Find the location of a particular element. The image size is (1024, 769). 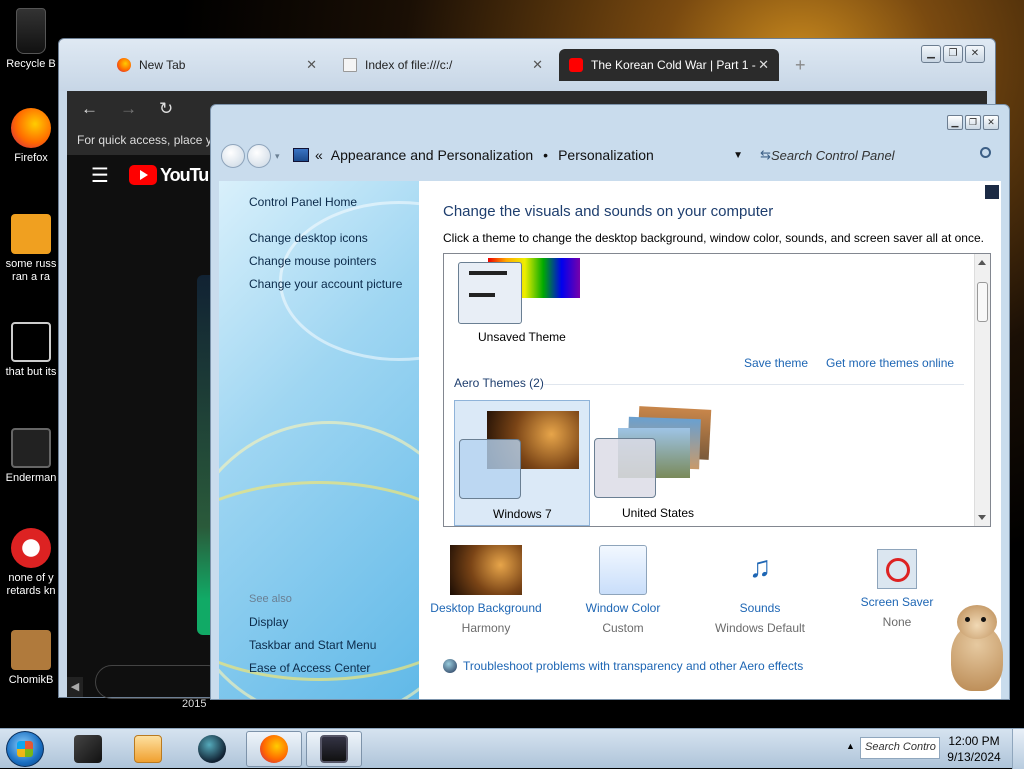

taskbar-start-menu-link: Taskbar and Start Menu is located at coordinates (312, 645).